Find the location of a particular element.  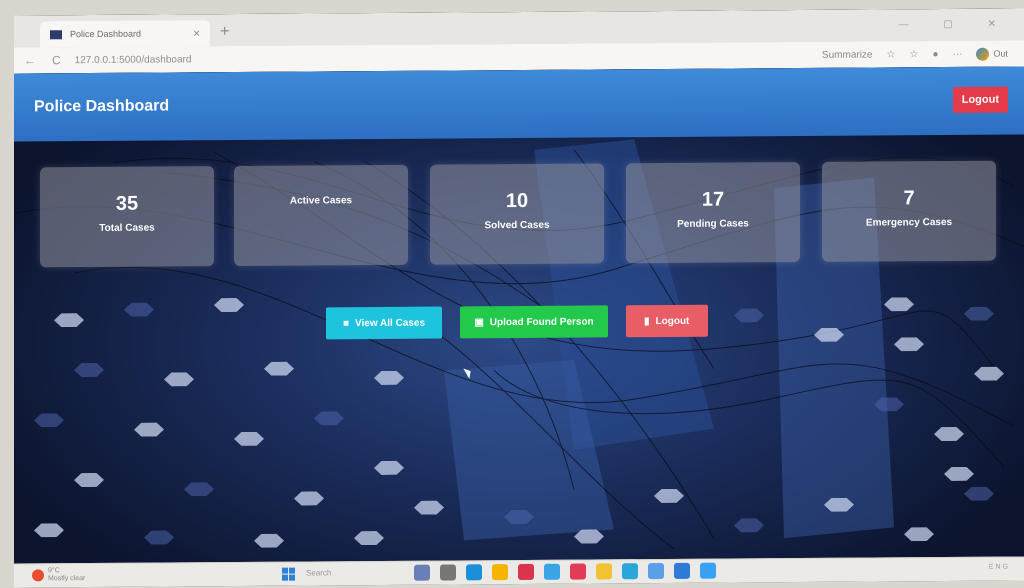

upload-found-person-button: ▣ Upload Found Person is located at coordinates (534, 322).